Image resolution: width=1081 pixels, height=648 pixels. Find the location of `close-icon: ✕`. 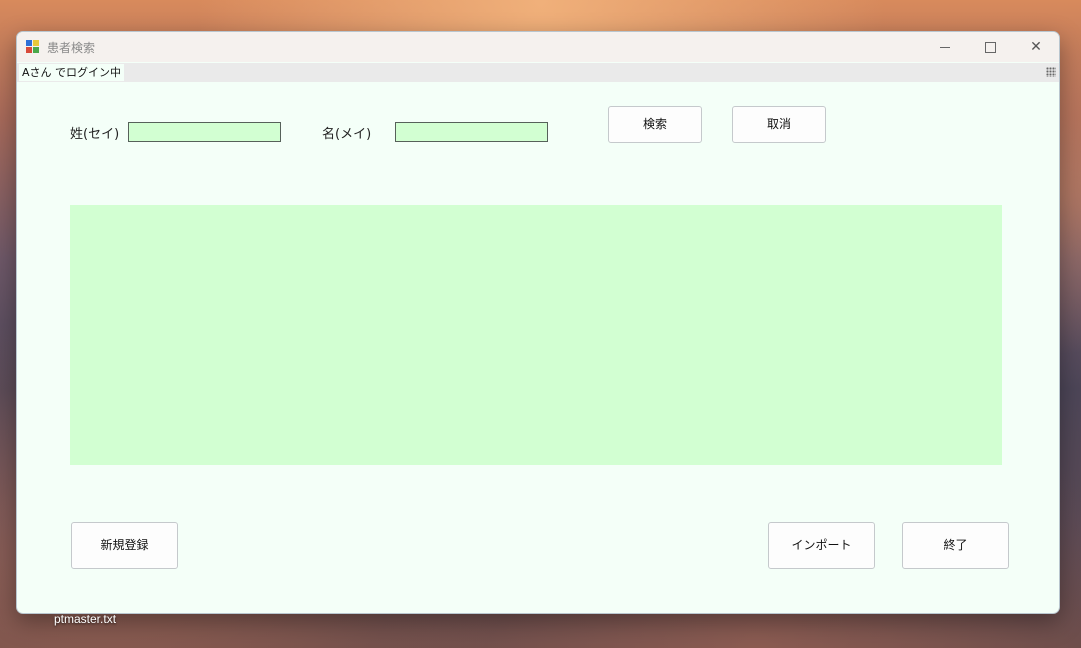

close-icon: ✕ is located at coordinates (1036, 47).